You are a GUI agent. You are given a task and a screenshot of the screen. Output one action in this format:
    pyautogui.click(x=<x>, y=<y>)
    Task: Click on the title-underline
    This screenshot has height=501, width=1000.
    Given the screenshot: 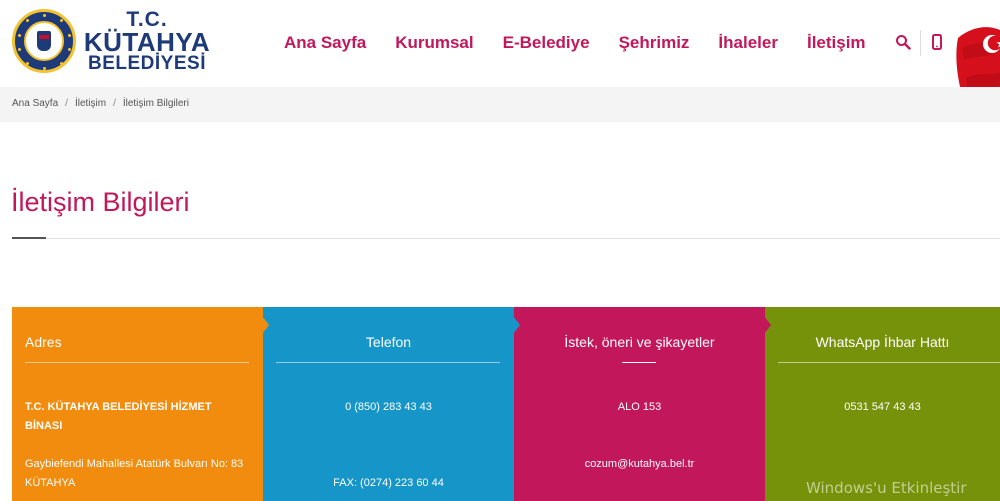 What is the action you would take?
    pyautogui.click(x=29, y=238)
    